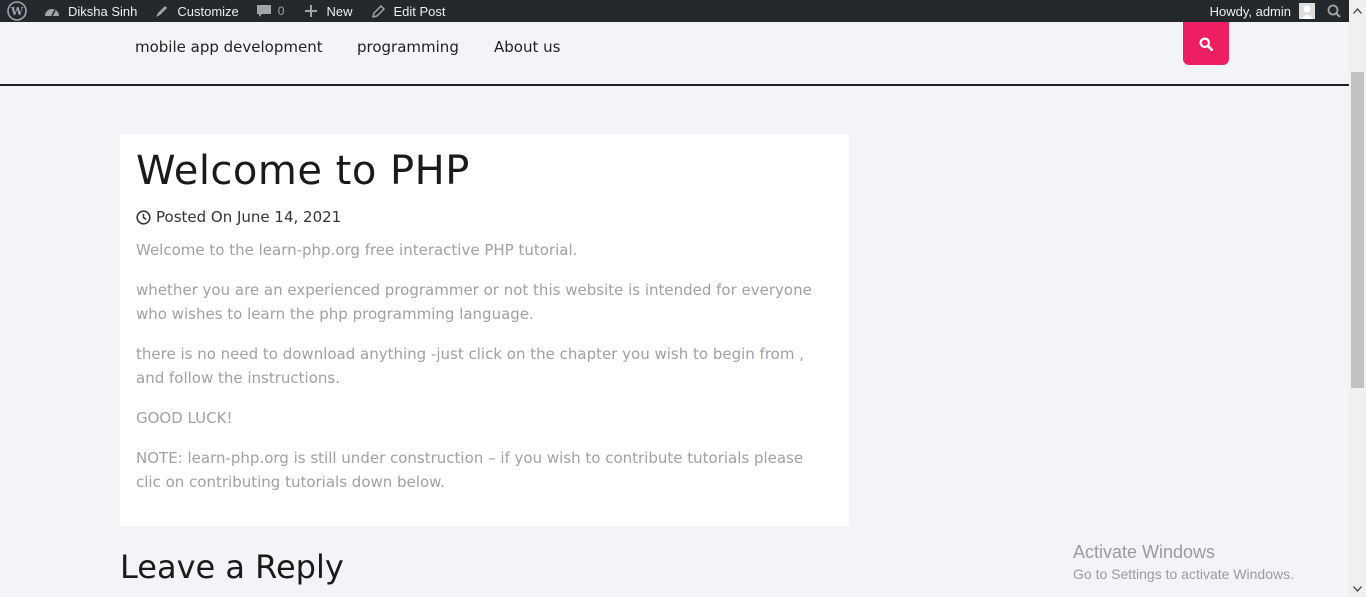 The width and height of the screenshot is (1366, 597). Describe the element at coordinates (408, 47) in the screenshot. I see `nav-item-programming: programming` at that location.